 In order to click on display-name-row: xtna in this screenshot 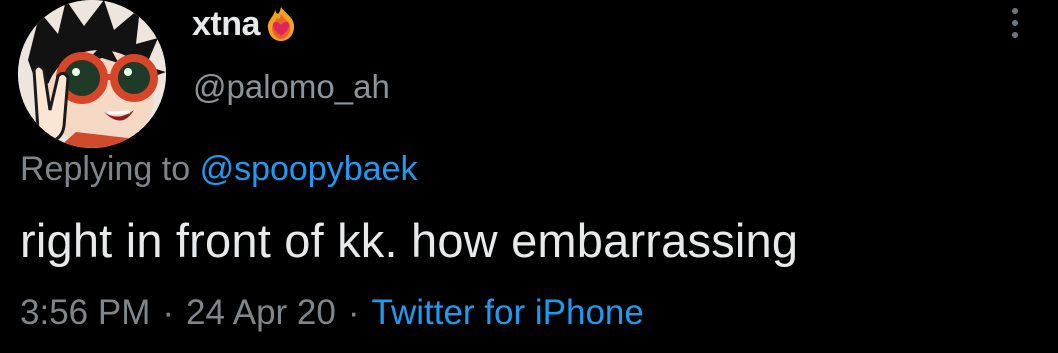, I will do `click(245, 24)`.